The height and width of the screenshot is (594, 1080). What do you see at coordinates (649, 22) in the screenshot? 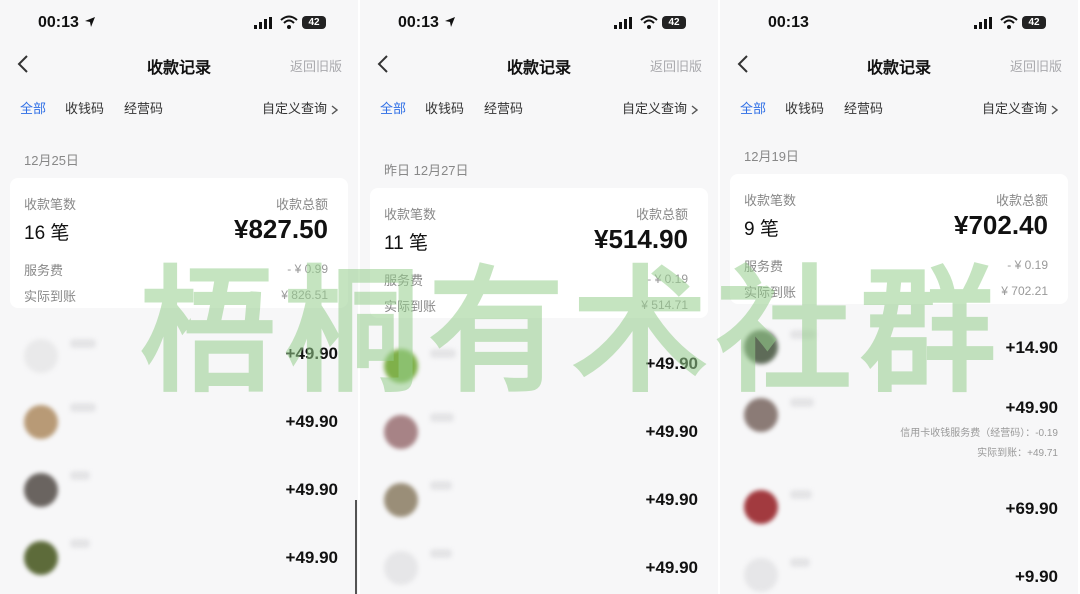
I see `wifi-icon` at bounding box center [649, 22].